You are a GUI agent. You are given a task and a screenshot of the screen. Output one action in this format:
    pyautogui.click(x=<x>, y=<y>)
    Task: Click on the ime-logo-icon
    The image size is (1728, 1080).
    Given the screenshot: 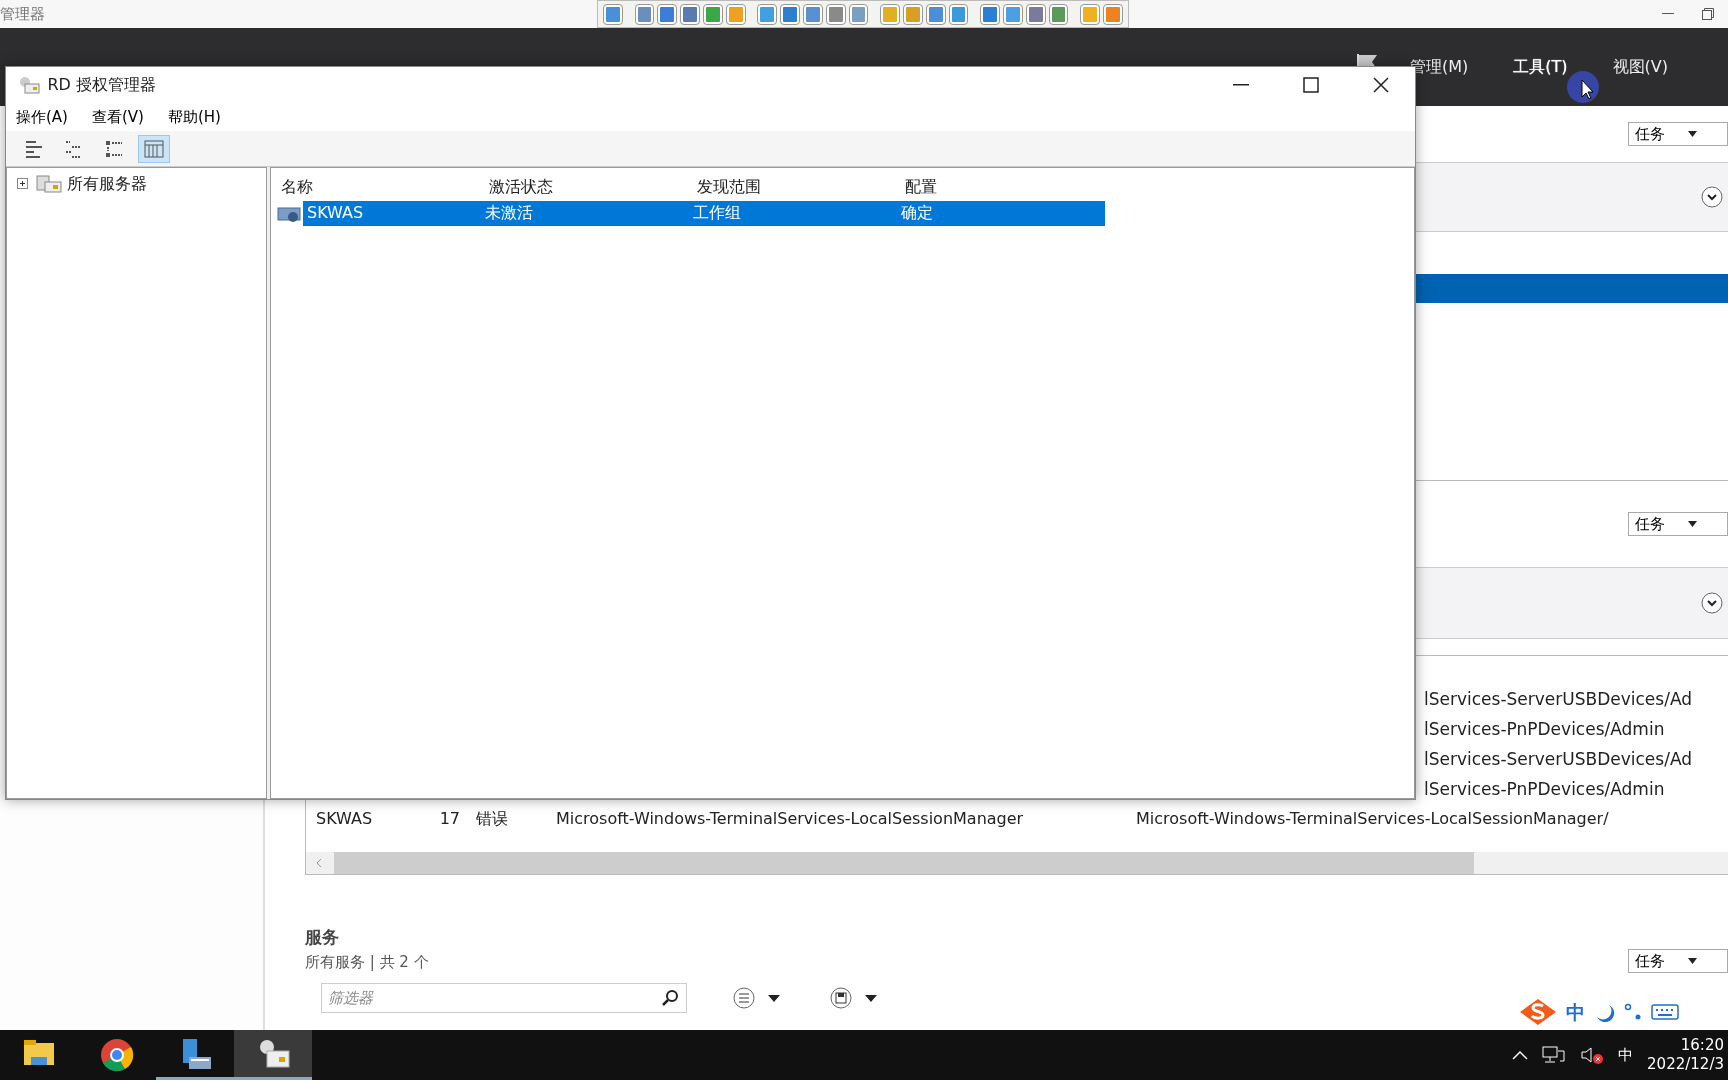 What is the action you would take?
    pyautogui.click(x=1538, y=1012)
    